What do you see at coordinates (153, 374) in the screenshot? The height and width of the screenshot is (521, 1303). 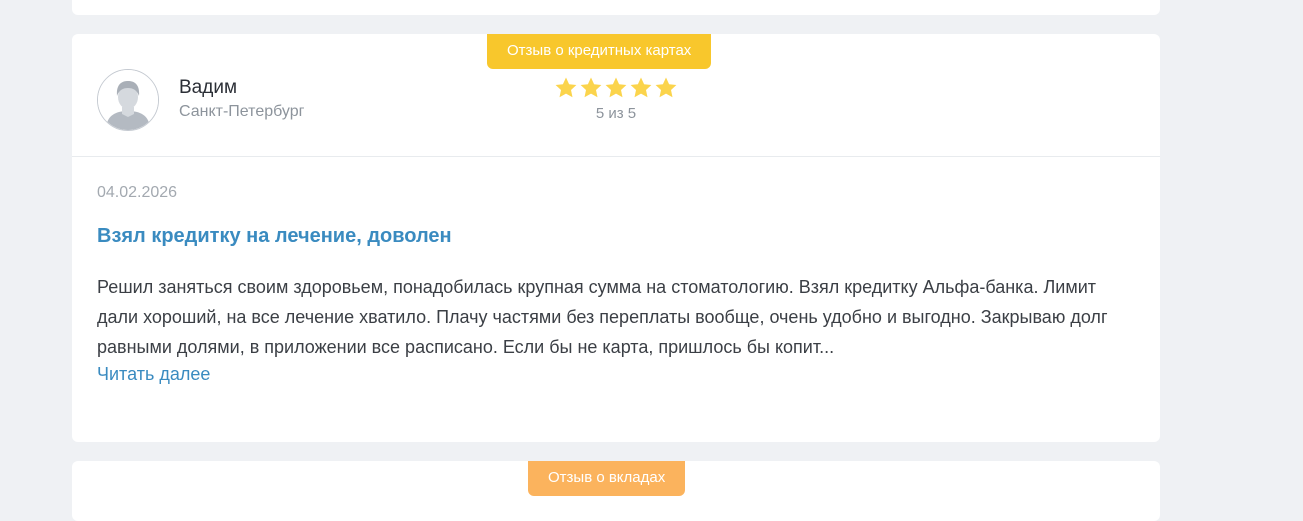 I see `read-more-link: Читать далее` at bounding box center [153, 374].